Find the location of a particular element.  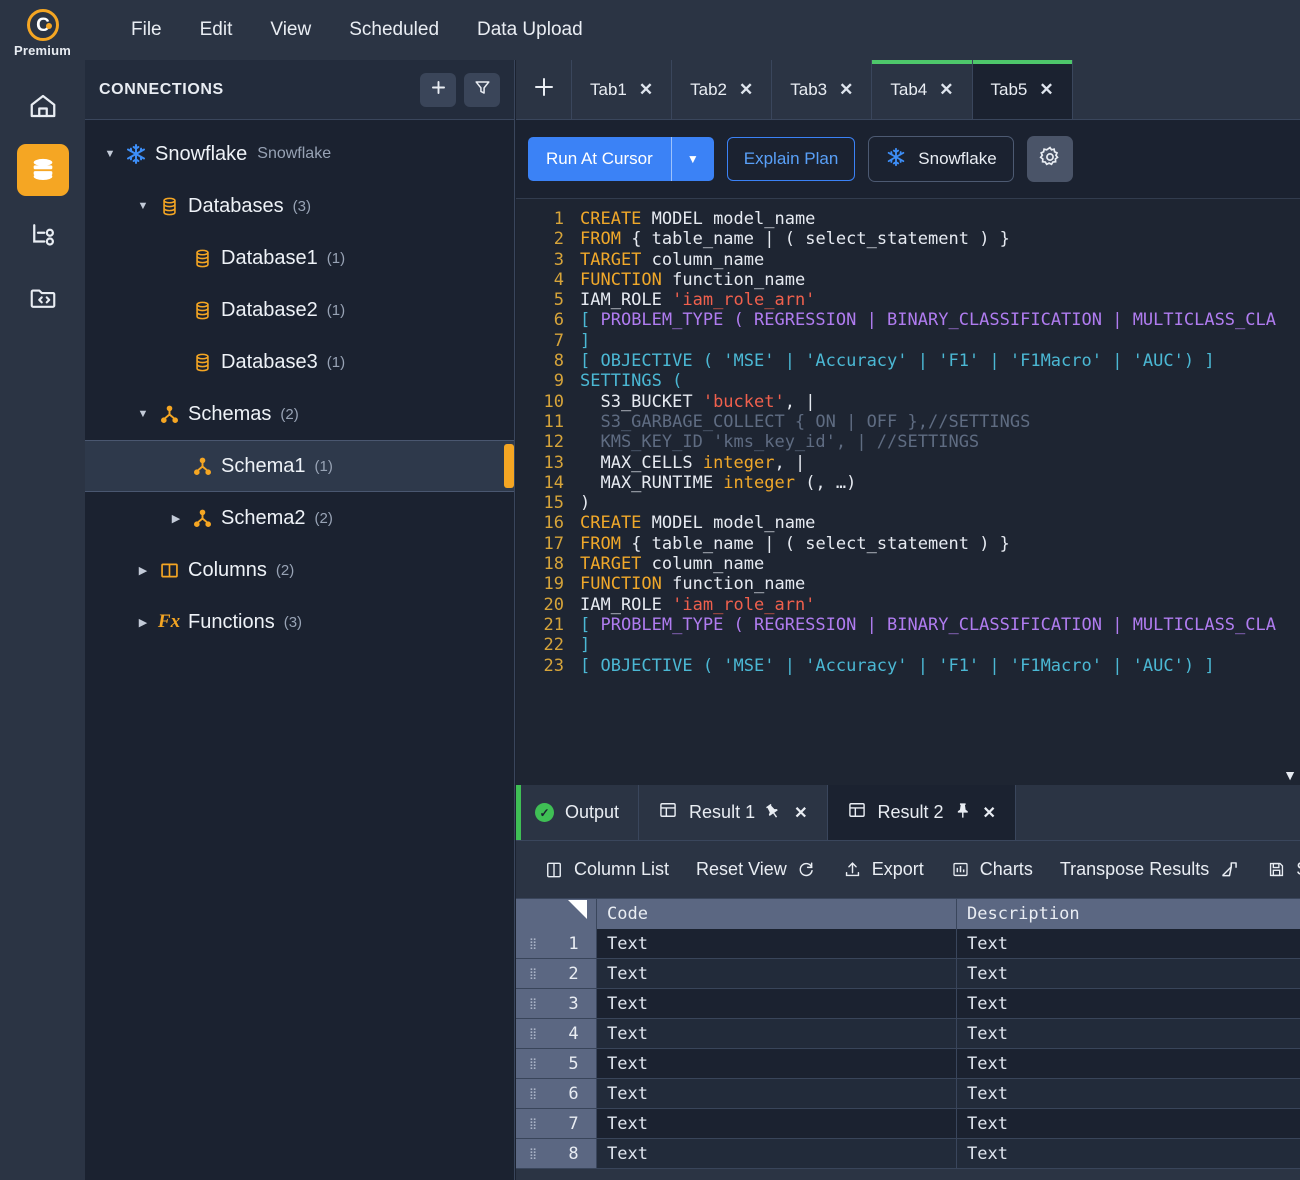

explain-plan-button: Explain Plan is located at coordinates (791, 159).